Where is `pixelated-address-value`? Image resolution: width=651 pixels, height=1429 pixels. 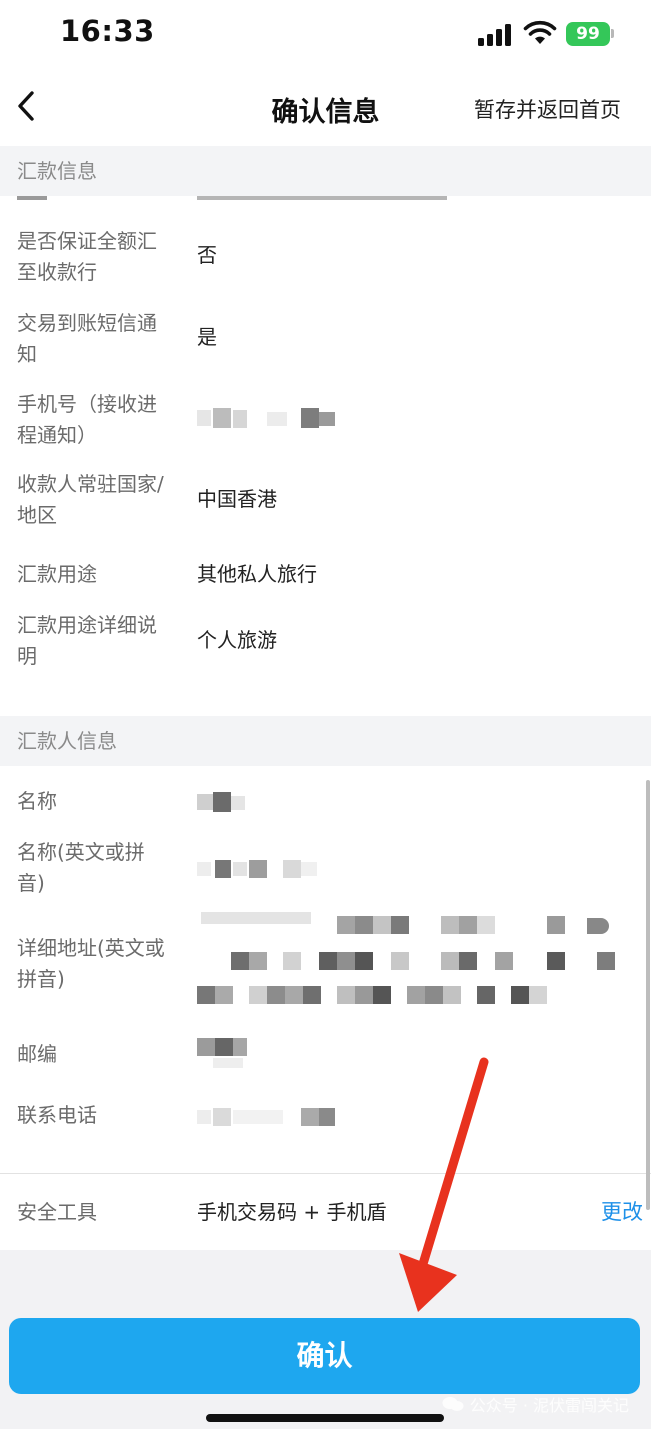 pixelated-address-value is located at coordinates (407, 960).